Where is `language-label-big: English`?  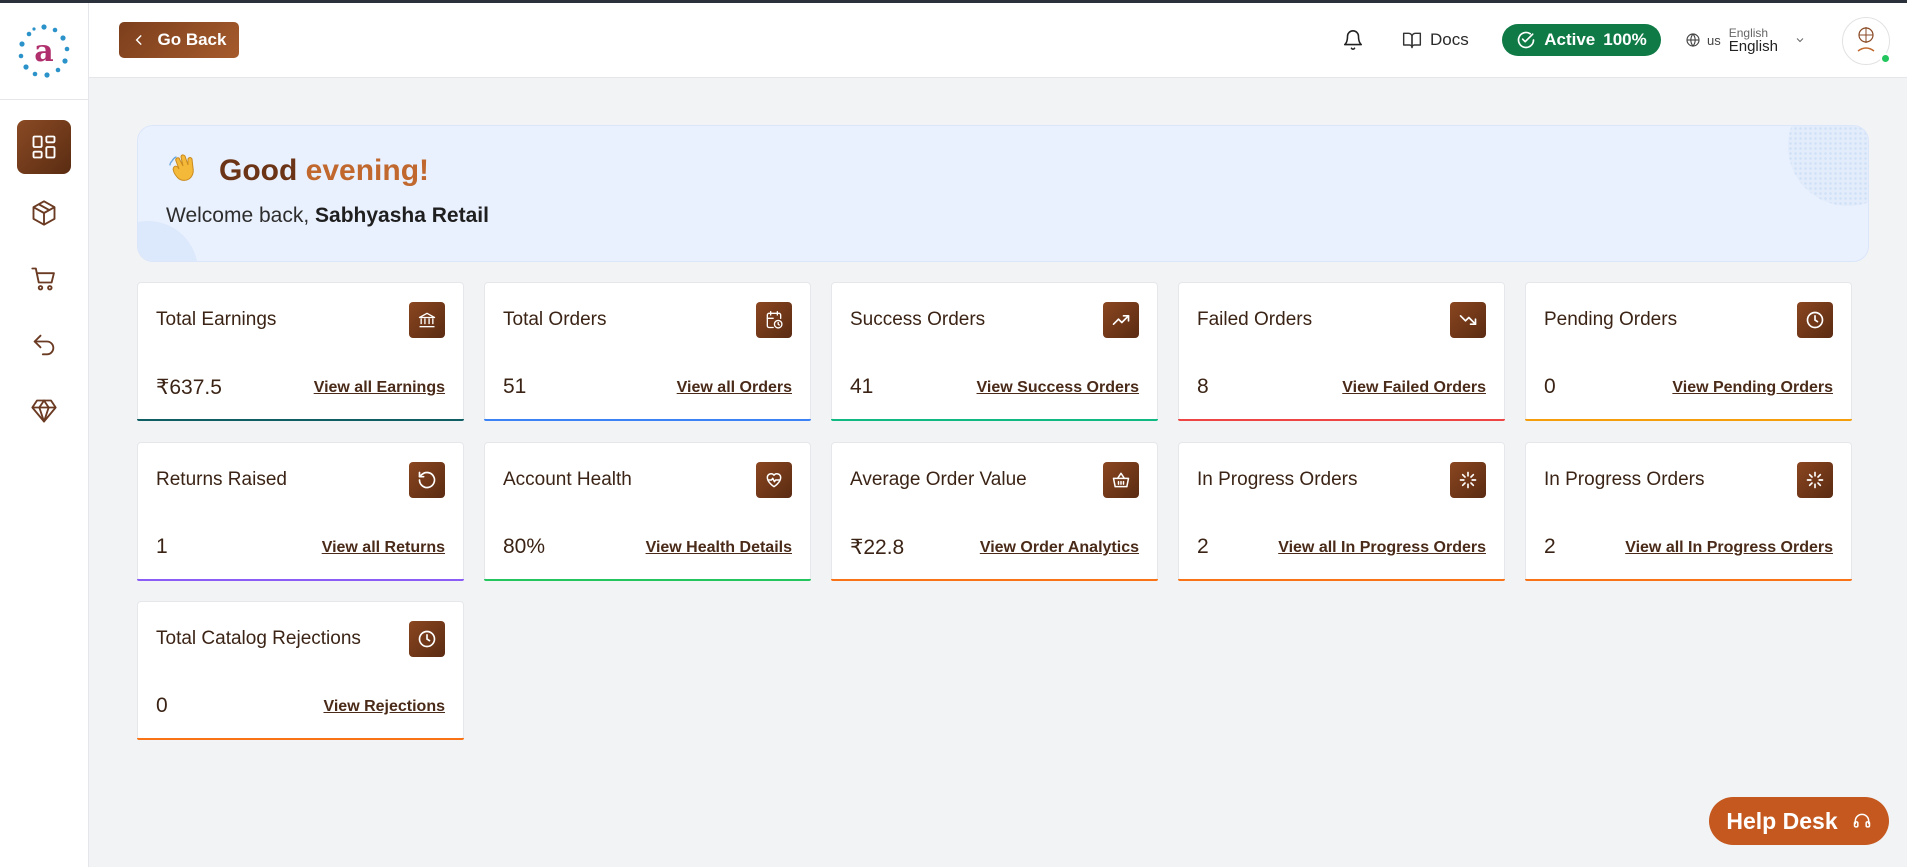
language-label-big: English is located at coordinates (1753, 46).